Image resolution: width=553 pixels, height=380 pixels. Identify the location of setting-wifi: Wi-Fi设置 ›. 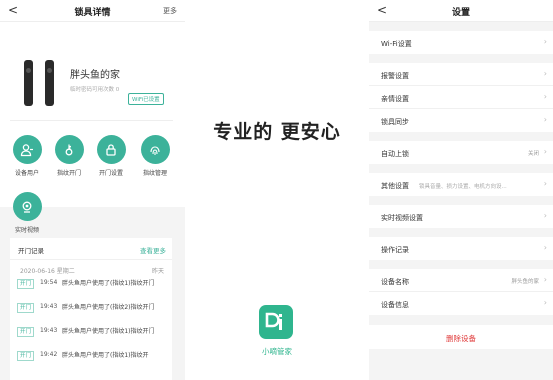
(461, 42).